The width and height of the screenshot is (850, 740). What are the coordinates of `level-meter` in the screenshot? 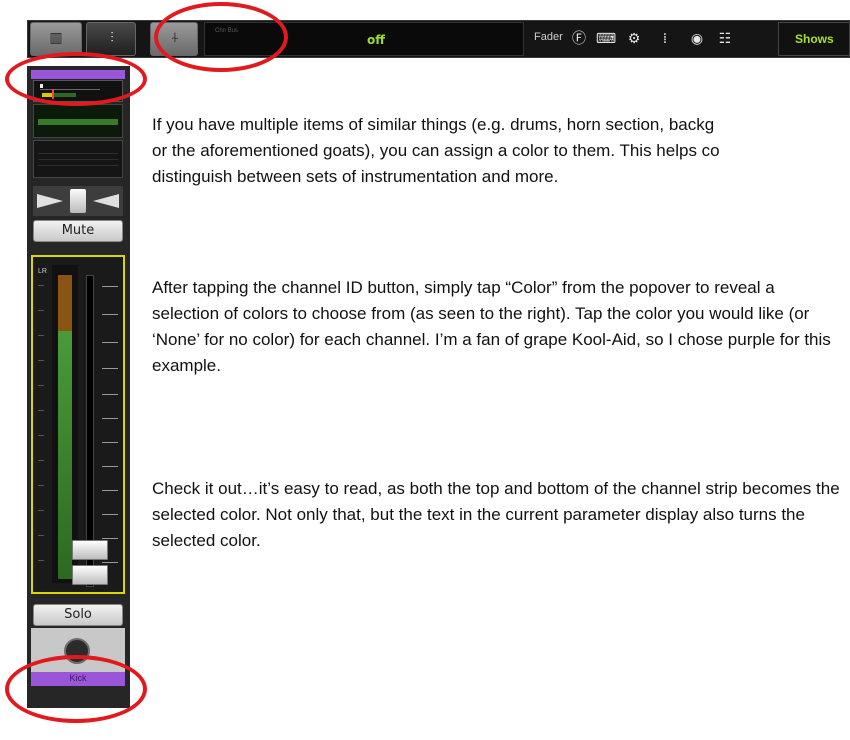 It's located at (65, 424).